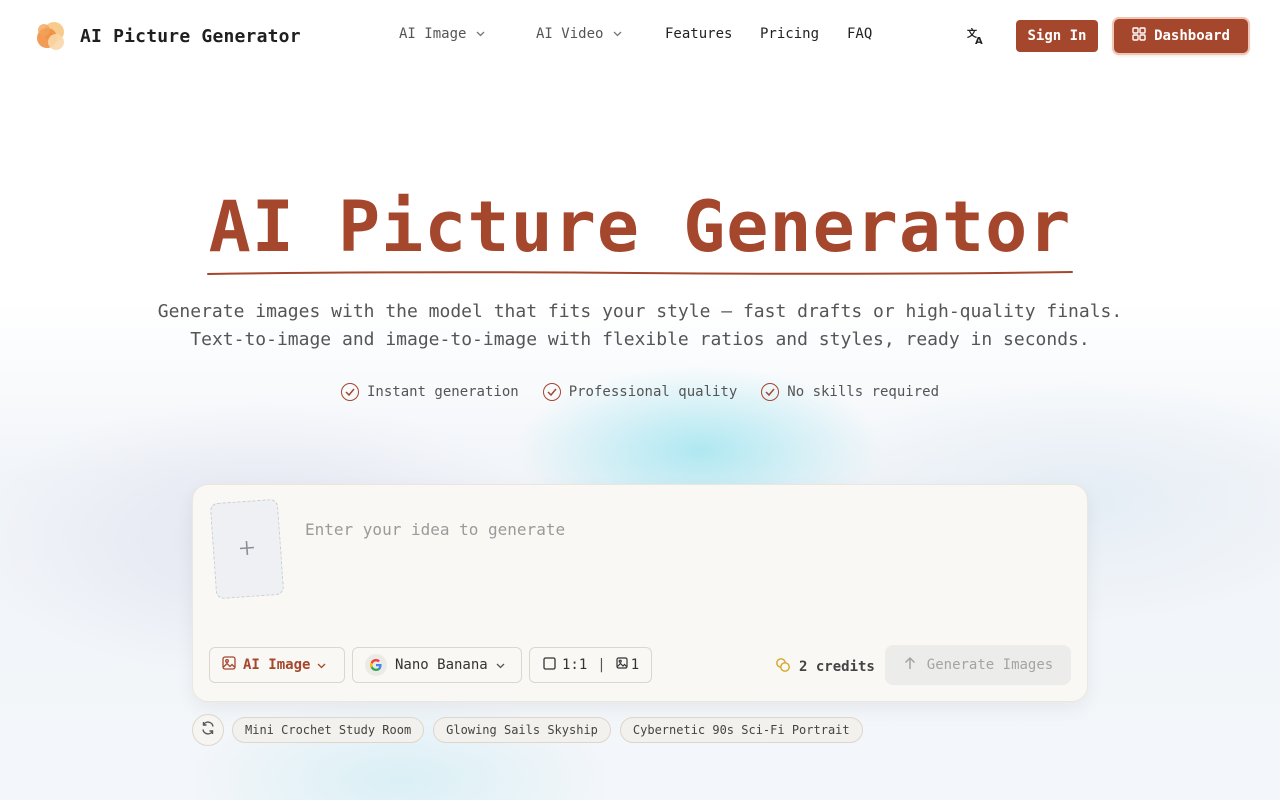  Describe the element at coordinates (590, 665) in the screenshot. I see `ratio-count-select: 1:1 | 1` at that location.